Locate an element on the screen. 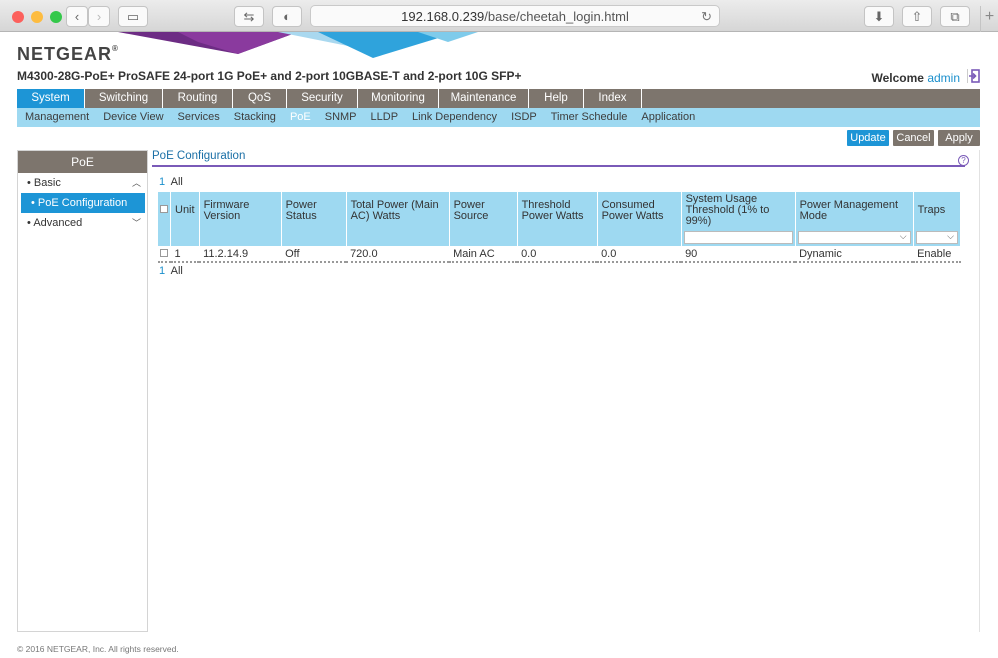  shield-icon: ◐ is located at coordinates (287, 16).